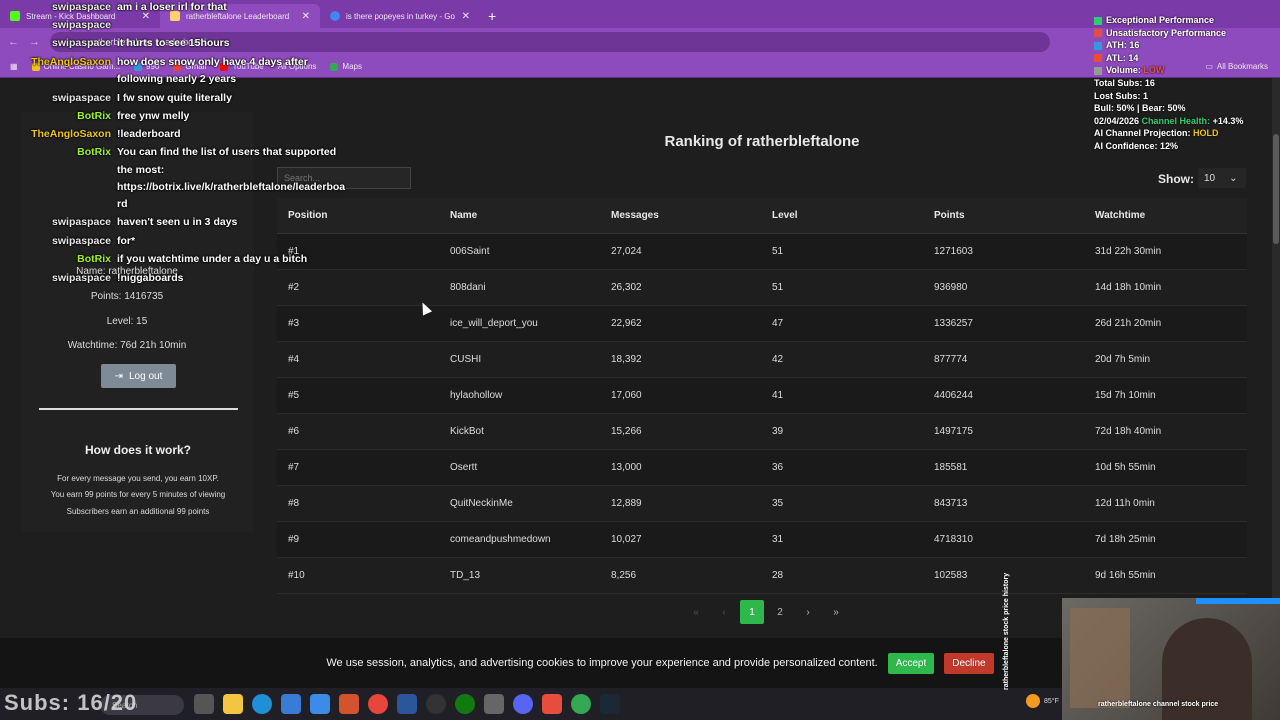  What do you see at coordinates (476, 395) in the screenshot?
I see `cell-name: hylaohollow` at bounding box center [476, 395].